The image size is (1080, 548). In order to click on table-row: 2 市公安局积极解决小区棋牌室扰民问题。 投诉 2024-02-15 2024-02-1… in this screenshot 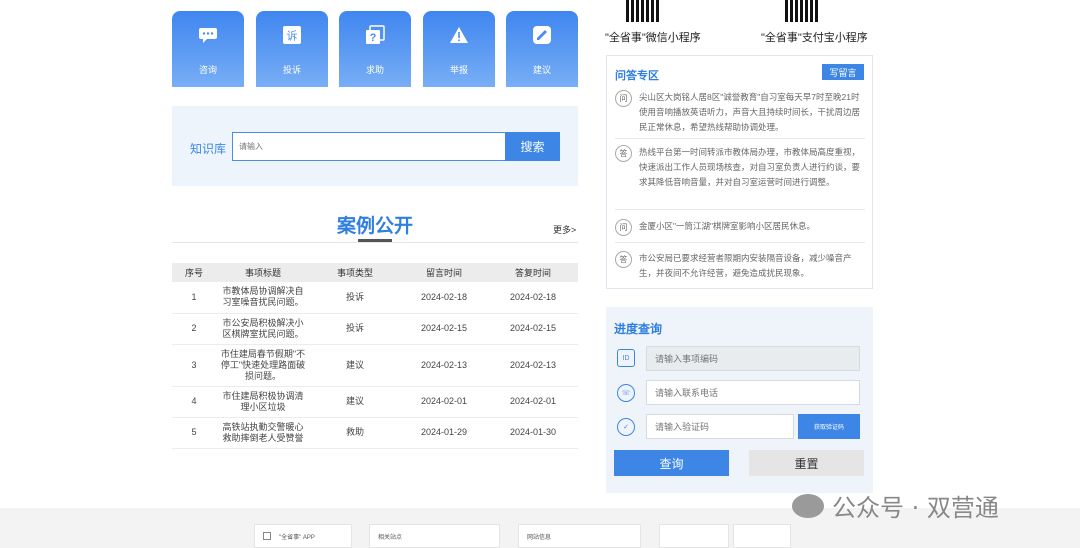, I will do `click(375, 329)`.